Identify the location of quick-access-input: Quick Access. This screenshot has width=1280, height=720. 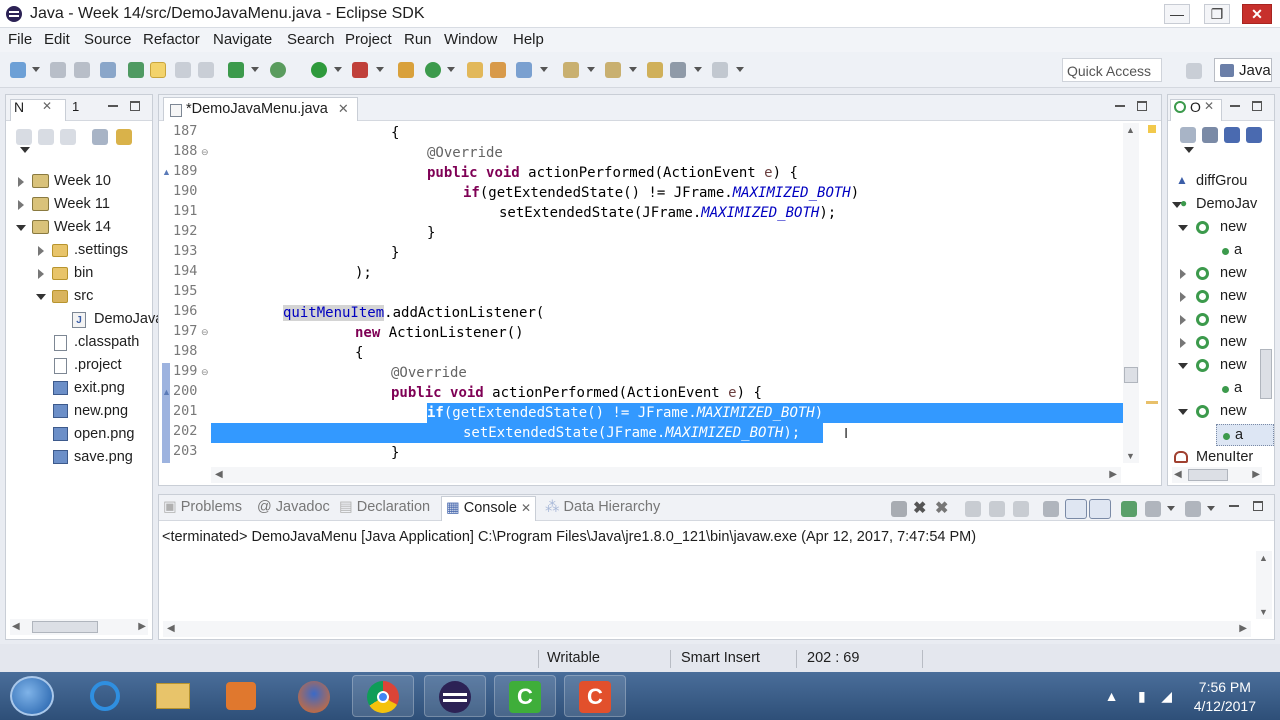
(1112, 70).